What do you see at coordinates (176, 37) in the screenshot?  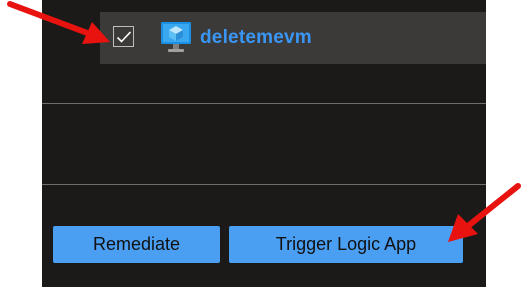 I see `virtual-machine-icon` at bounding box center [176, 37].